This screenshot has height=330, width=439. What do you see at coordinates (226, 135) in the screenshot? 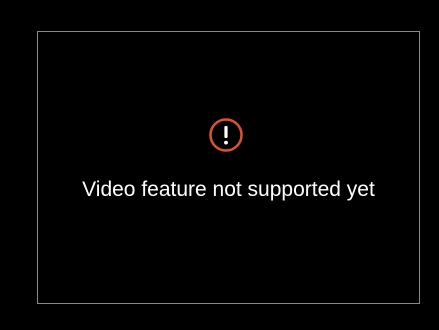
I see `warning-icon` at bounding box center [226, 135].